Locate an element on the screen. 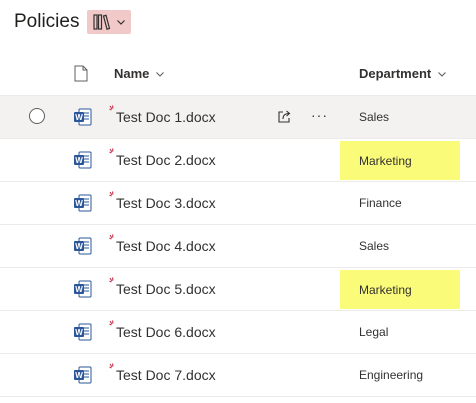 This screenshot has height=403, width=476. file-name-link: Test Doc 3.docx is located at coordinates (166, 203).